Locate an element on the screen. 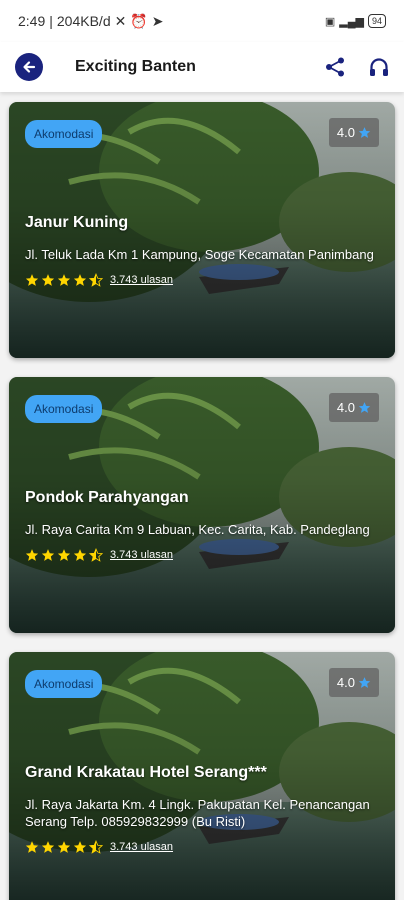  place-name: Janur Kuning is located at coordinates (77, 222).